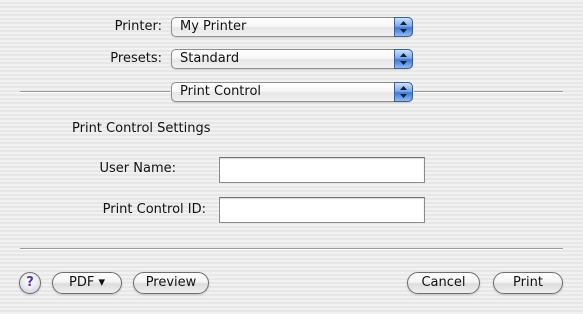 The width and height of the screenshot is (583, 314). What do you see at coordinates (221, 91) in the screenshot?
I see `panel-popup-value: Print Control` at bounding box center [221, 91].